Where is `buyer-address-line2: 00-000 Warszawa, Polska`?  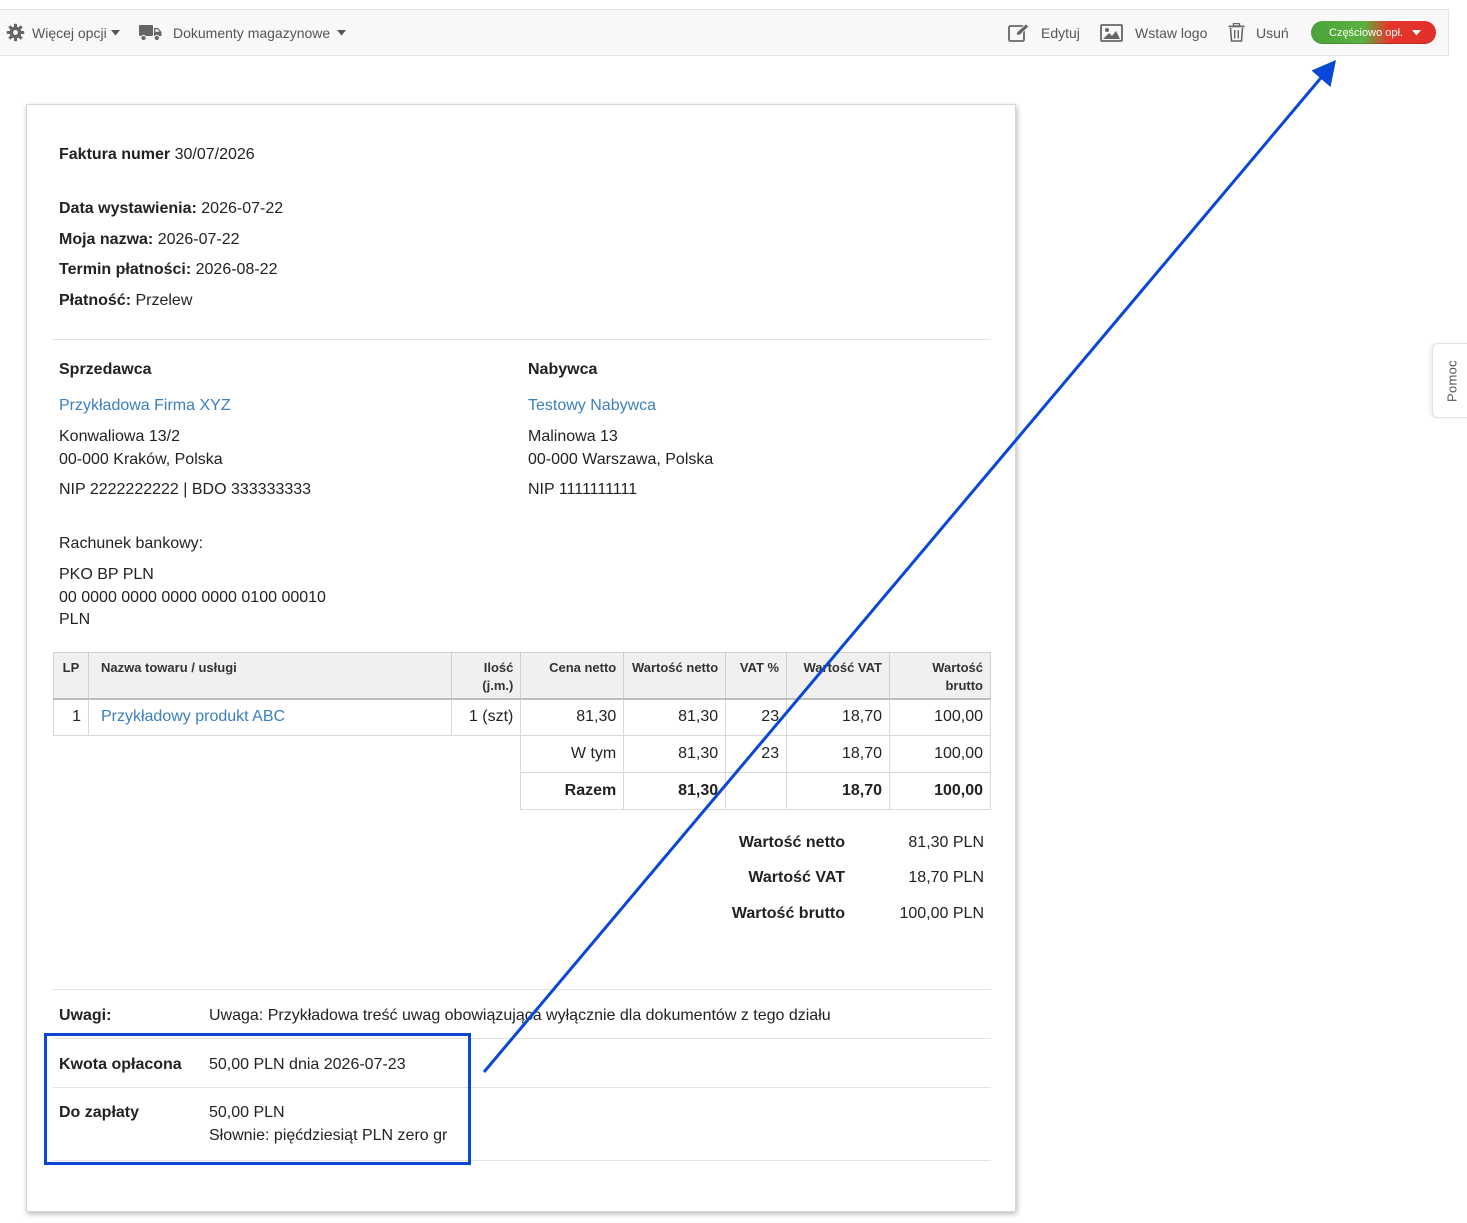 buyer-address-line2: 00-000 Warszawa, Polska is located at coordinates (621, 459).